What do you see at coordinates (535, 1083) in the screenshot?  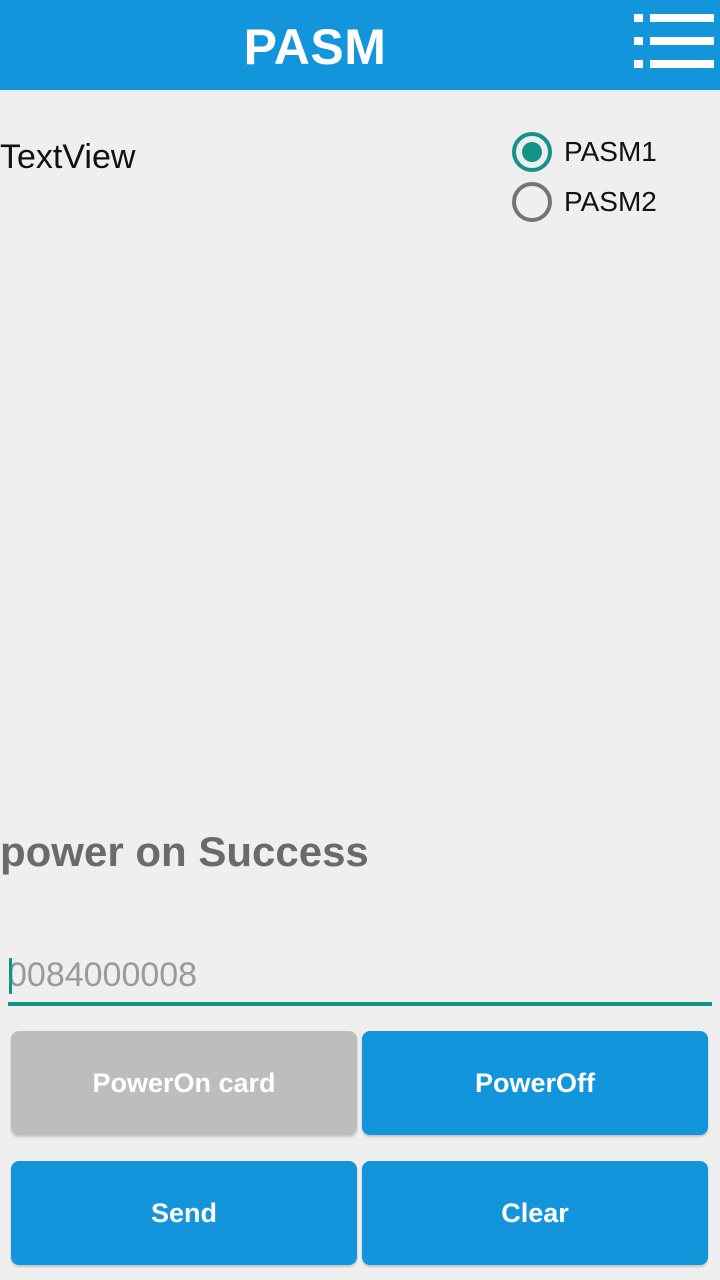 I see `power-off-button: PowerOff` at bounding box center [535, 1083].